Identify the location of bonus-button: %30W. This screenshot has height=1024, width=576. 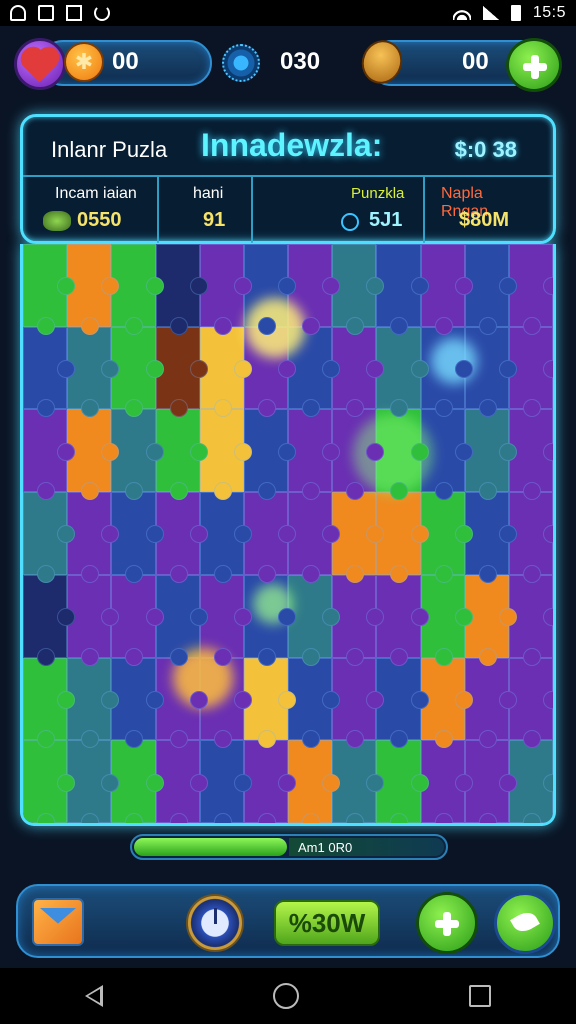
(327, 923).